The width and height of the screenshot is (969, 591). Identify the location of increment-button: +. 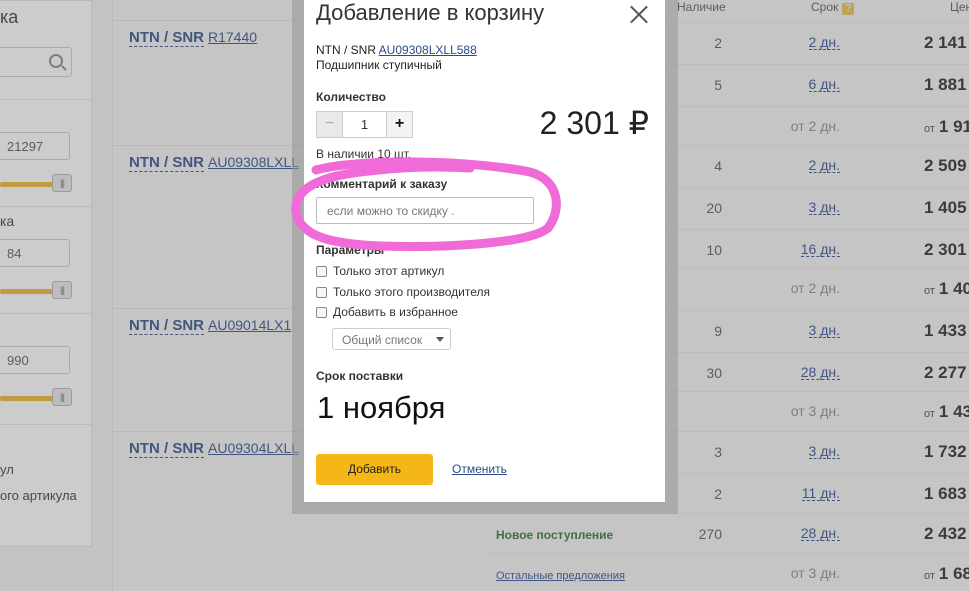
(399, 124).